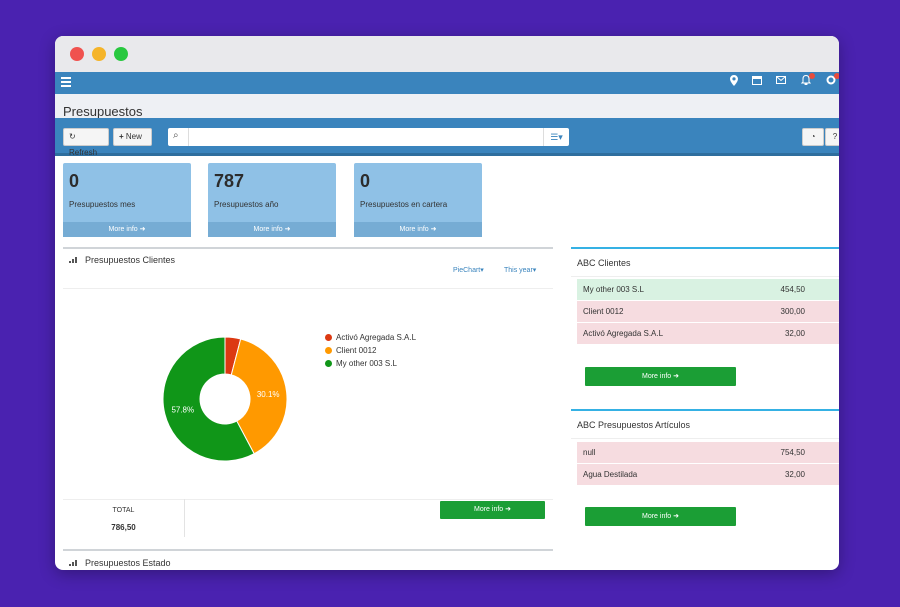  I want to click on help-button: ?, so click(832, 137).